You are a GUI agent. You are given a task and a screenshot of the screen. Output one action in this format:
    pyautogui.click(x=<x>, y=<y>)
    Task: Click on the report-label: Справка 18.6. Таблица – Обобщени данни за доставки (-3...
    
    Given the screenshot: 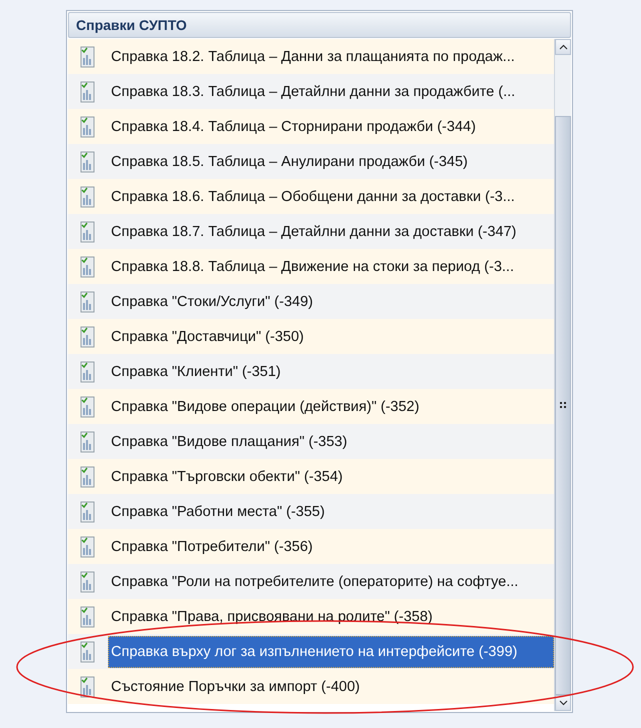 What is the action you would take?
    pyautogui.click(x=313, y=197)
    